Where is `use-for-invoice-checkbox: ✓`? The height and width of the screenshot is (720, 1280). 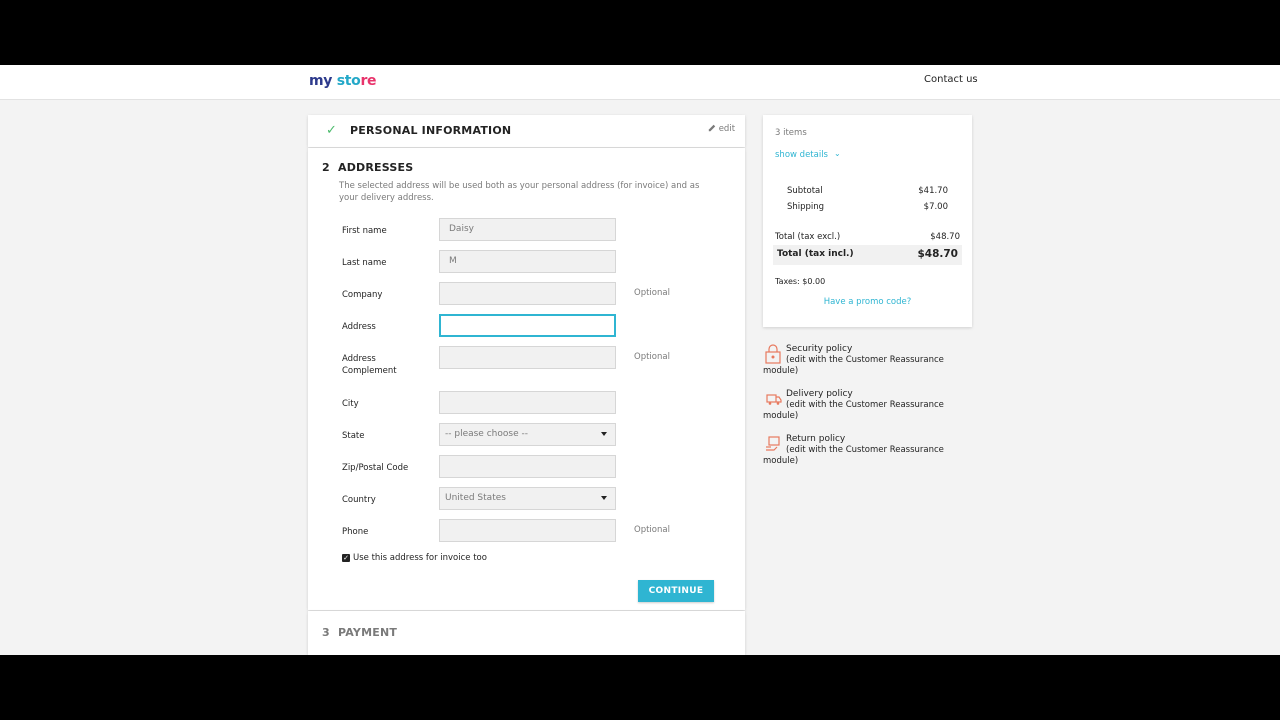
use-for-invoice-checkbox: ✓ is located at coordinates (346, 558).